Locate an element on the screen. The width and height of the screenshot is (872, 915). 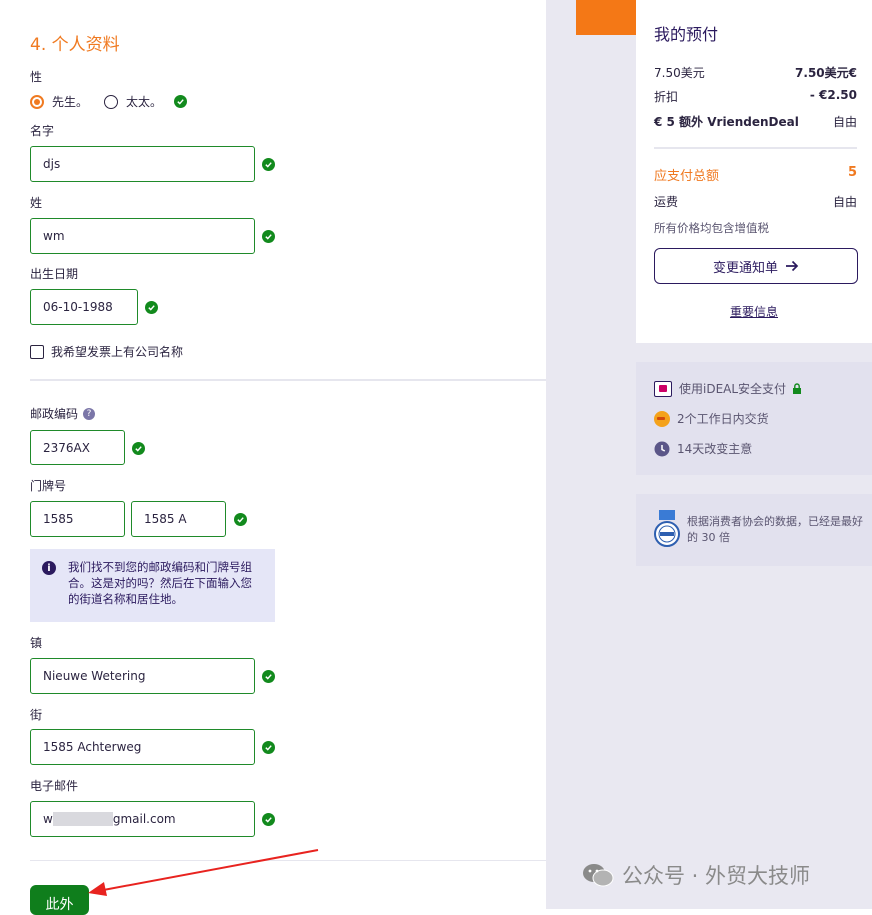
postcode-label: 邮政编码 is located at coordinates (54, 414).